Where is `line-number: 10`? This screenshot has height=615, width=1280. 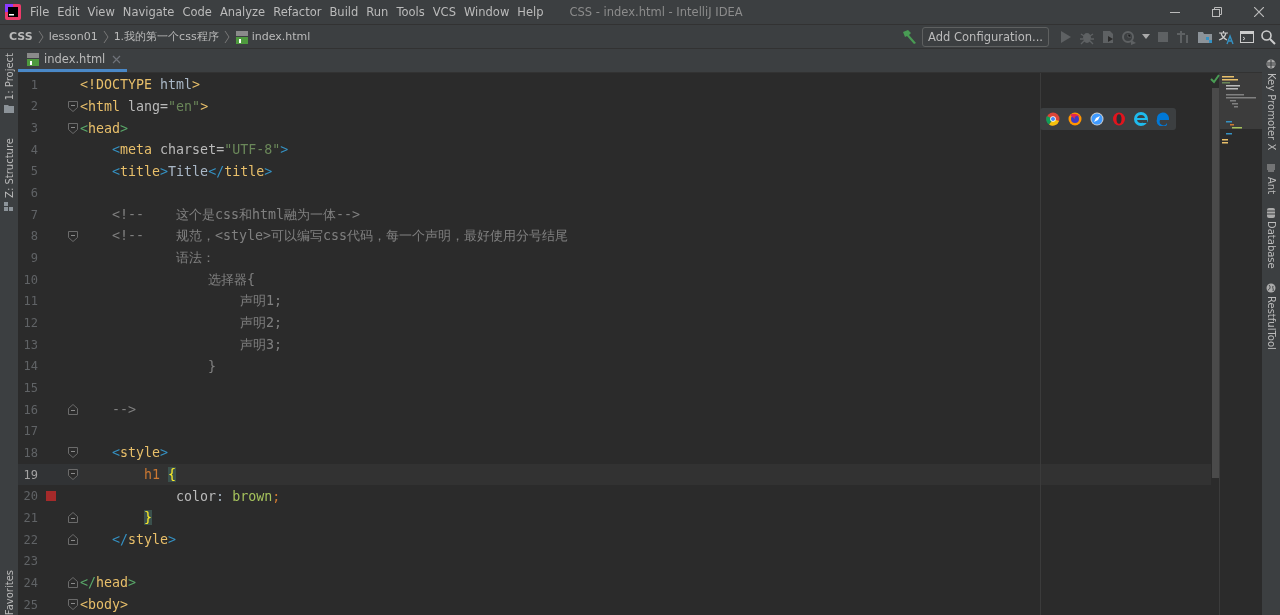 line-number: 10 is located at coordinates (30, 279).